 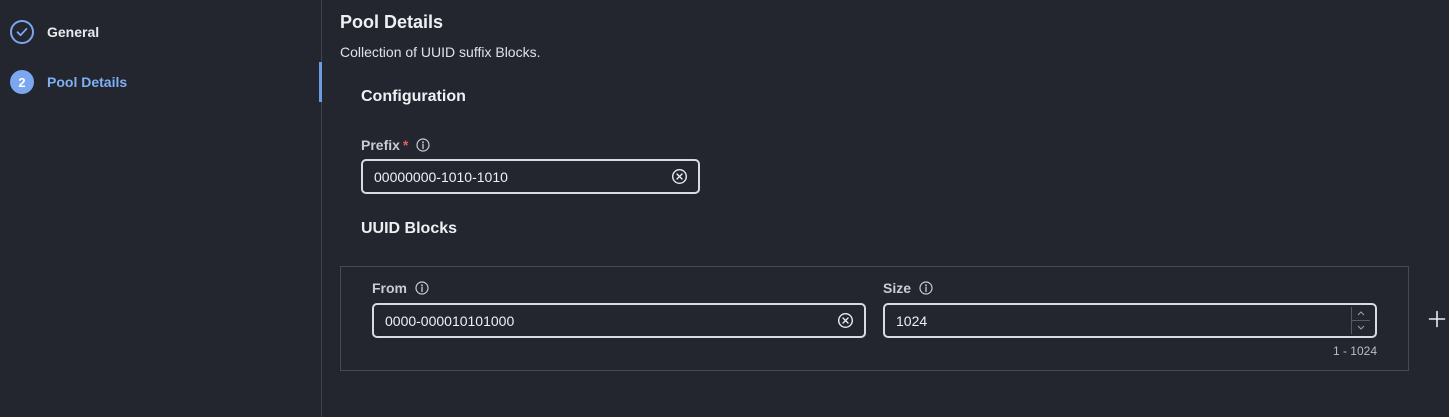 I want to click on from-label: From, so click(x=400, y=288).